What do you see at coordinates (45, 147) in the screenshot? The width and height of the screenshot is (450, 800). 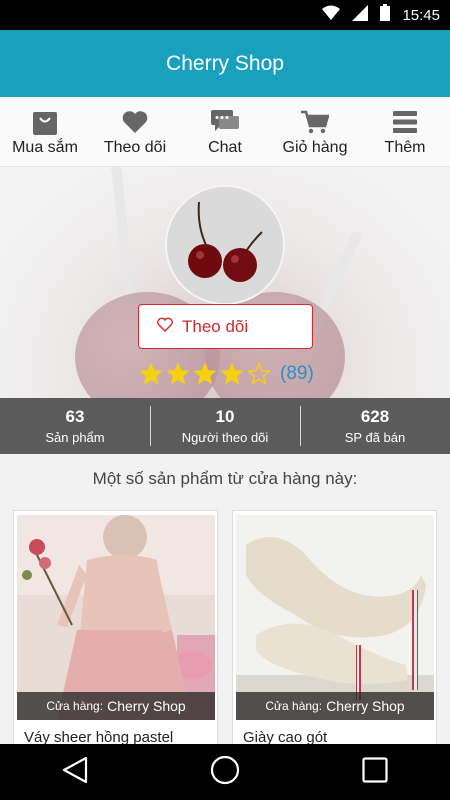 I see `tab-label: Mua sắm` at bounding box center [45, 147].